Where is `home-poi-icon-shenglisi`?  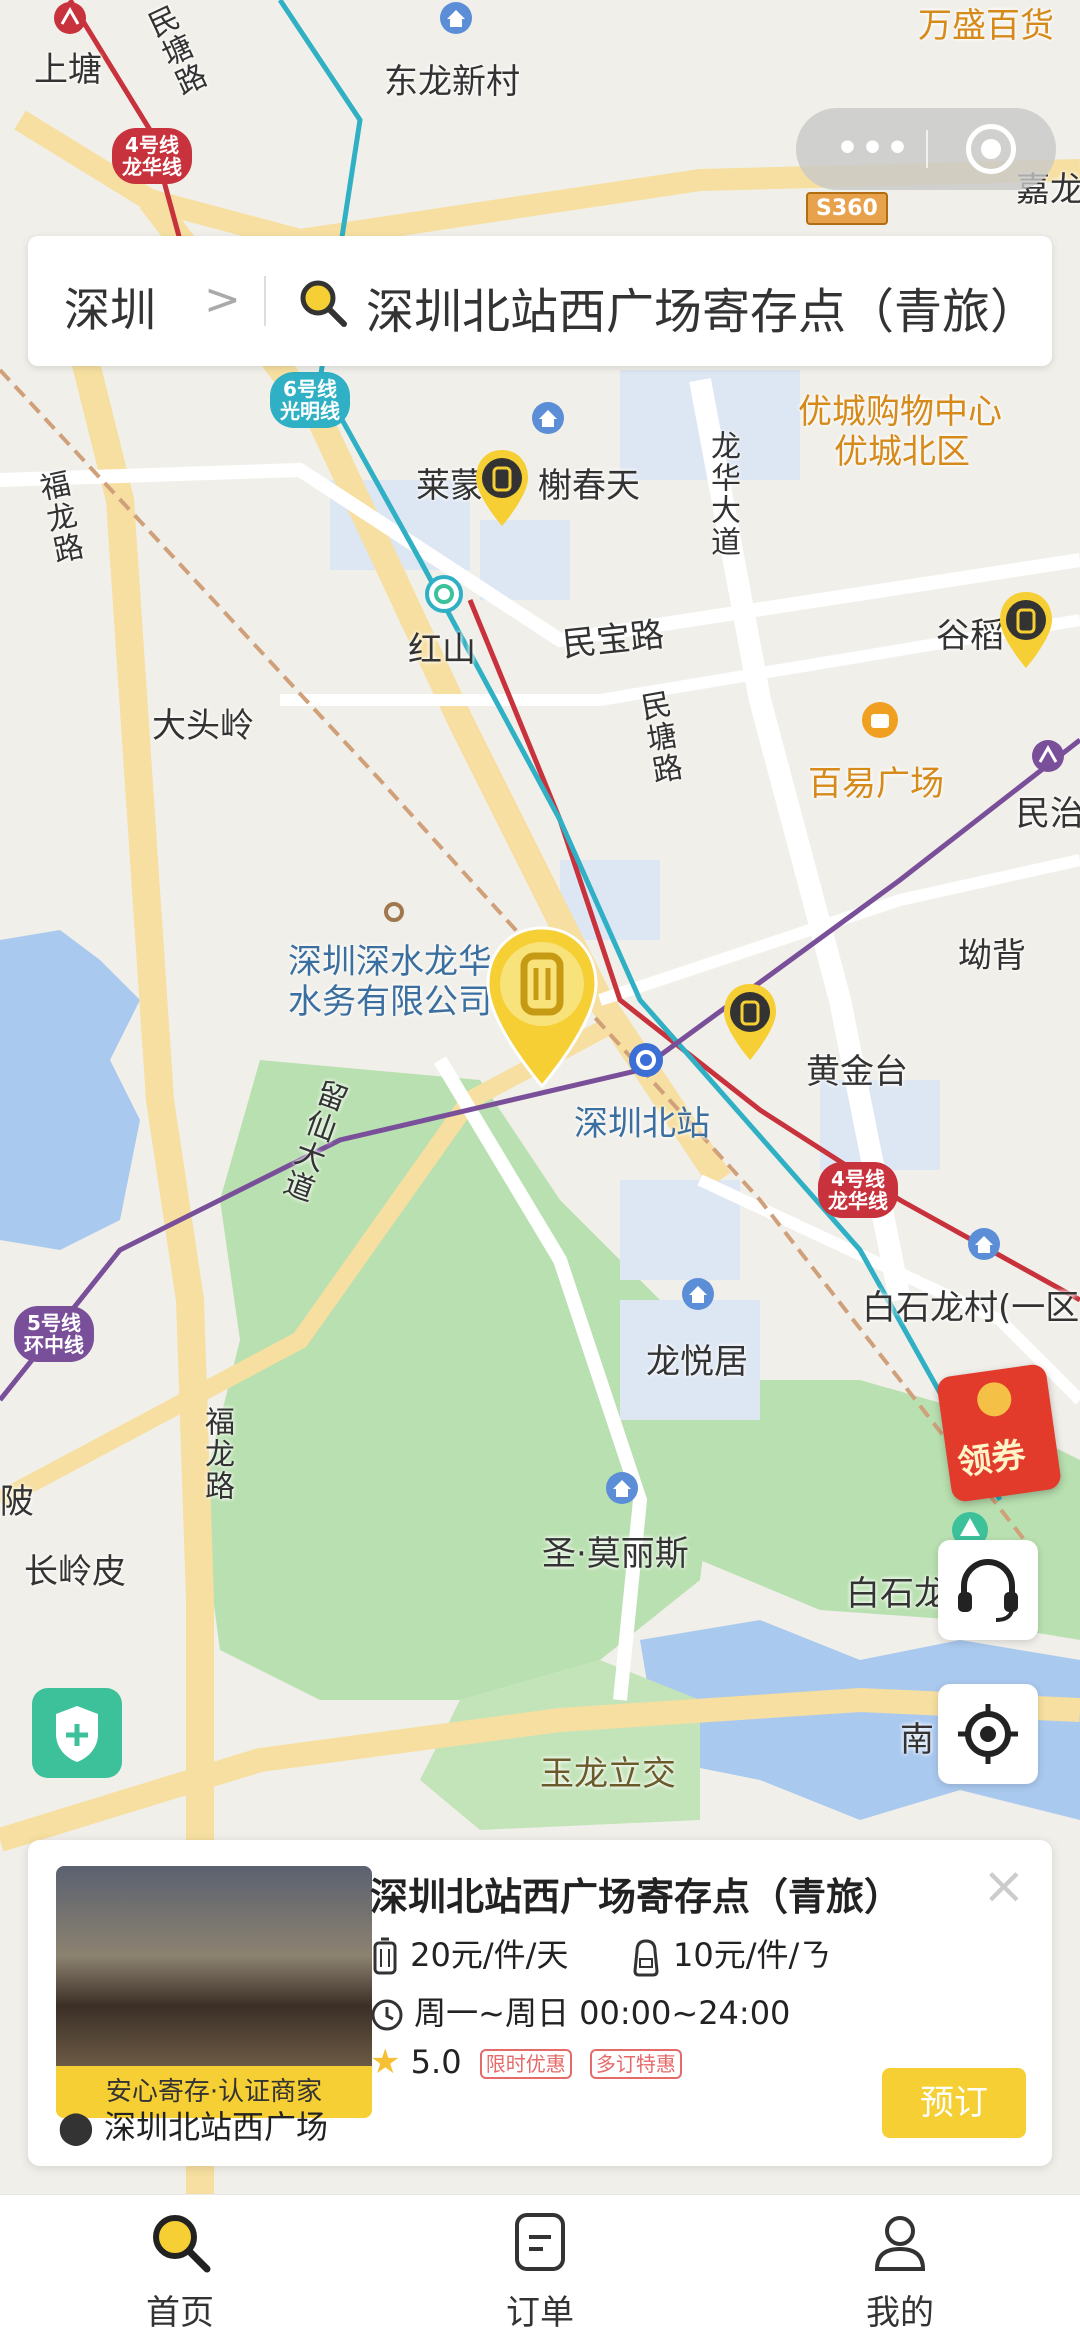 home-poi-icon-shenglisi is located at coordinates (622, 1488).